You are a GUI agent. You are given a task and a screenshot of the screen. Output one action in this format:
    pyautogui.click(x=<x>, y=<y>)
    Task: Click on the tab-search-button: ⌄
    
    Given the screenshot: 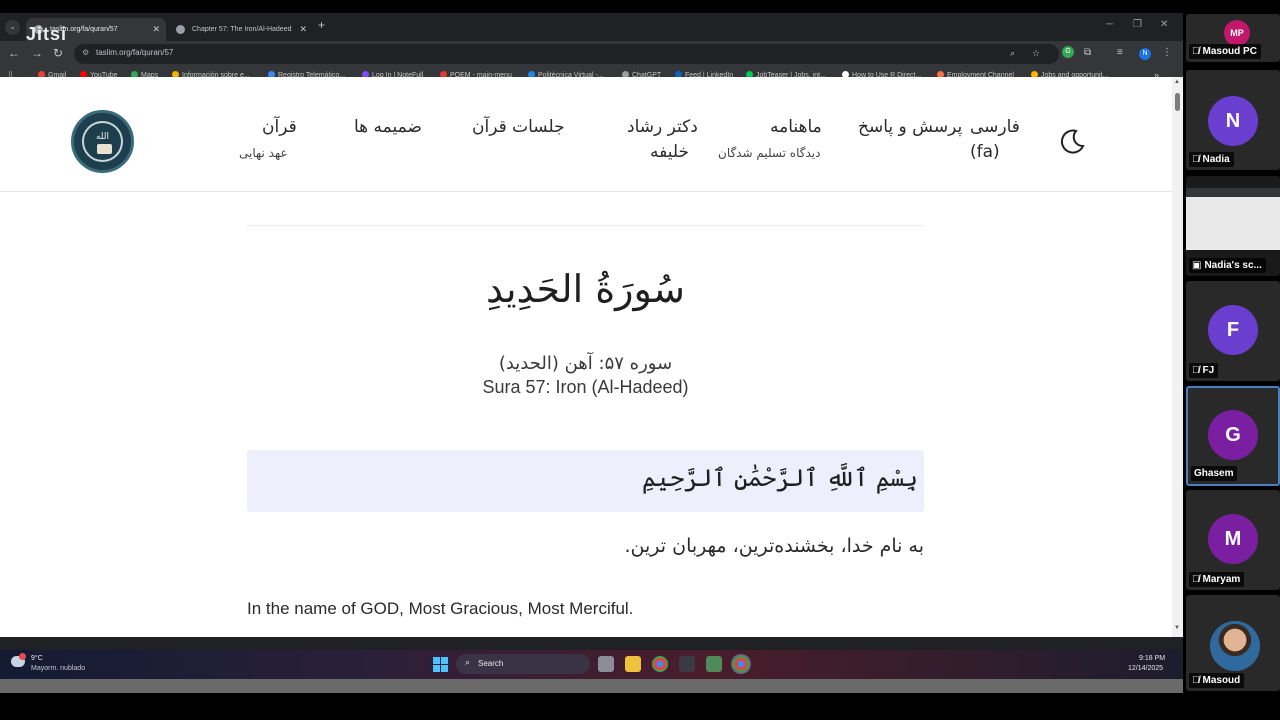 What is the action you would take?
    pyautogui.click(x=12, y=27)
    